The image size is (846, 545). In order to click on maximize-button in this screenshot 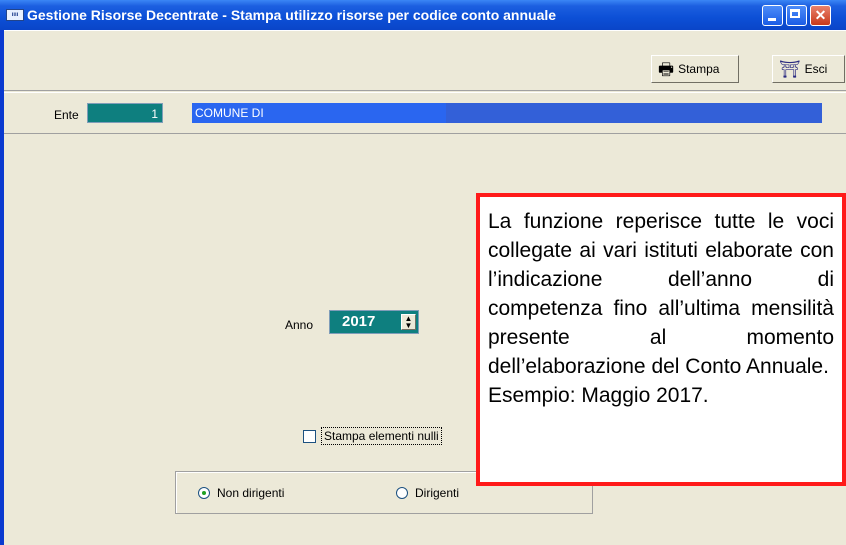, I will do `click(796, 15)`.